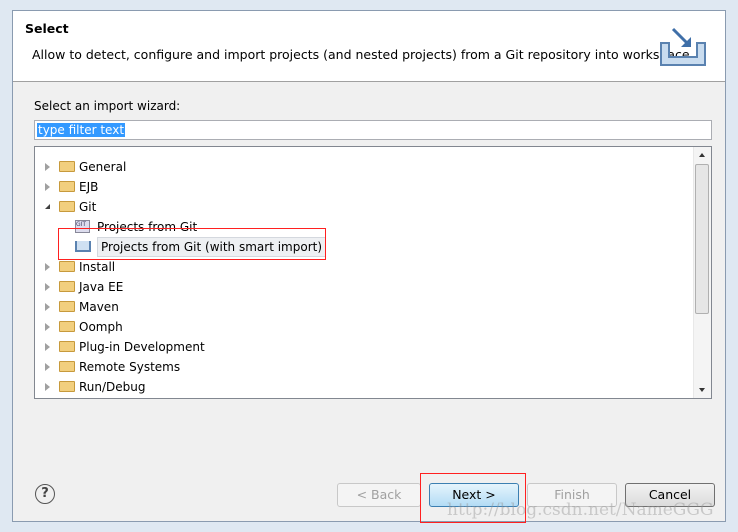  I want to click on back-button: < Back, so click(379, 495).